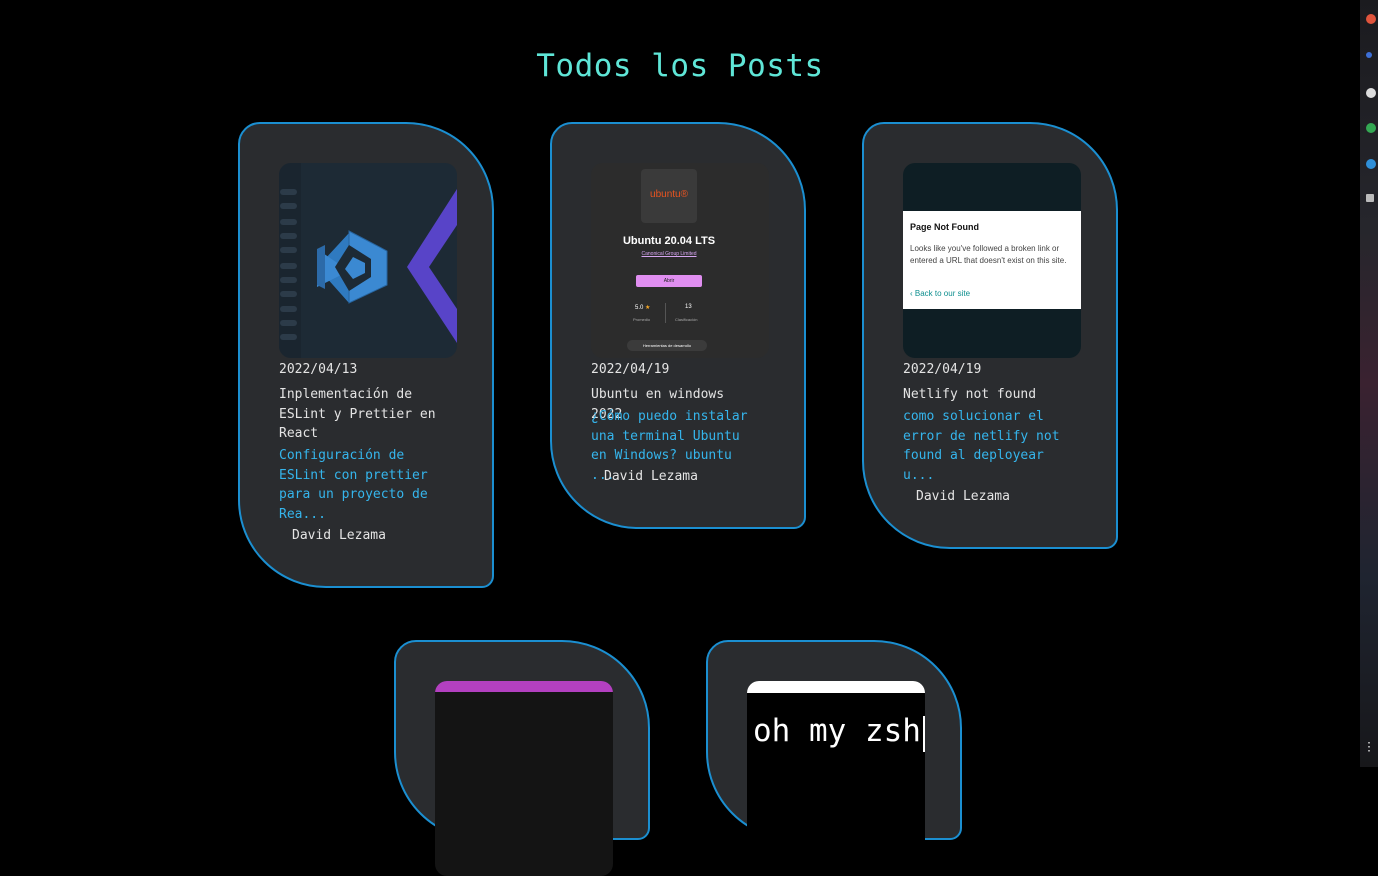 The image size is (1378, 876). I want to click on post-date: 2022/04/13, so click(318, 369).